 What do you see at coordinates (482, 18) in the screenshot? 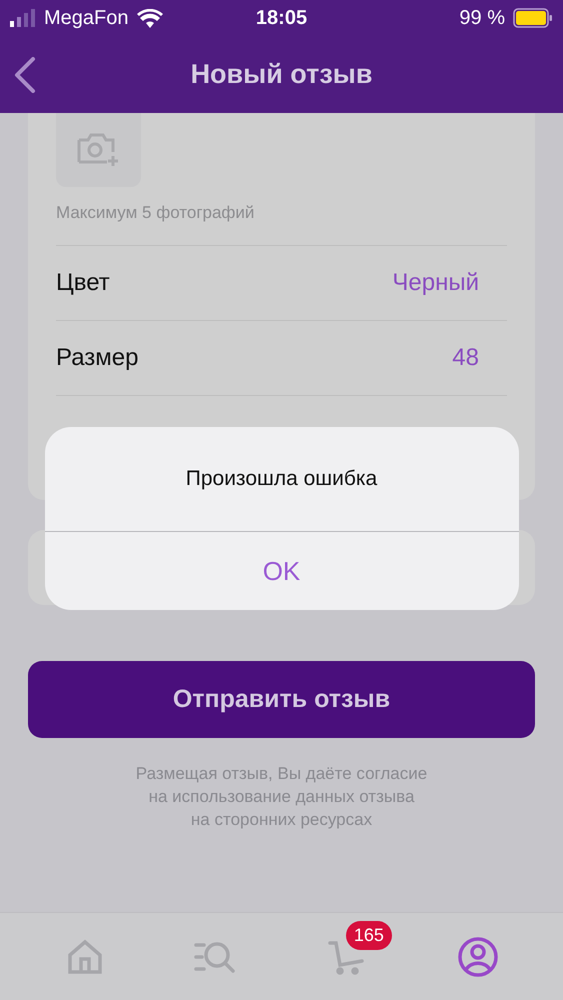
I see `battery-percent: 99 %` at bounding box center [482, 18].